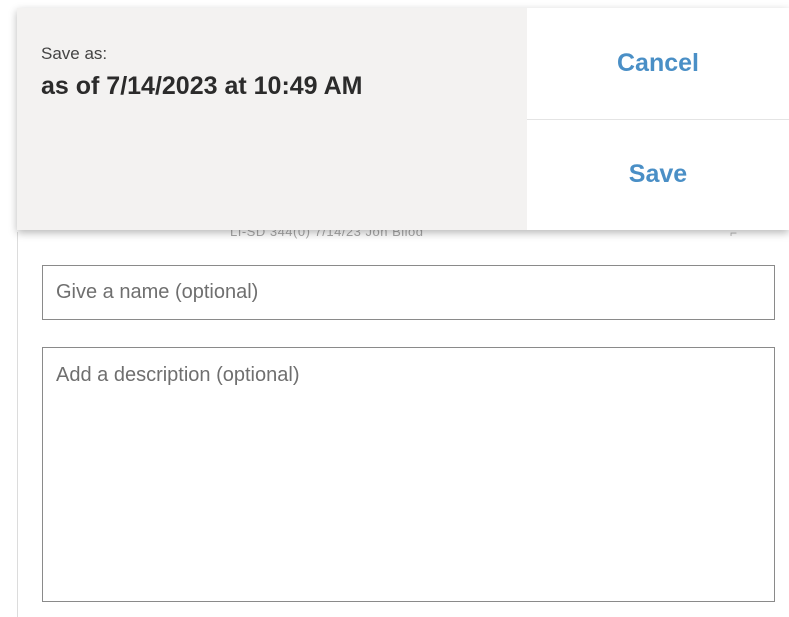  What do you see at coordinates (658, 174) in the screenshot?
I see `save-button: Save` at bounding box center [658, 174].